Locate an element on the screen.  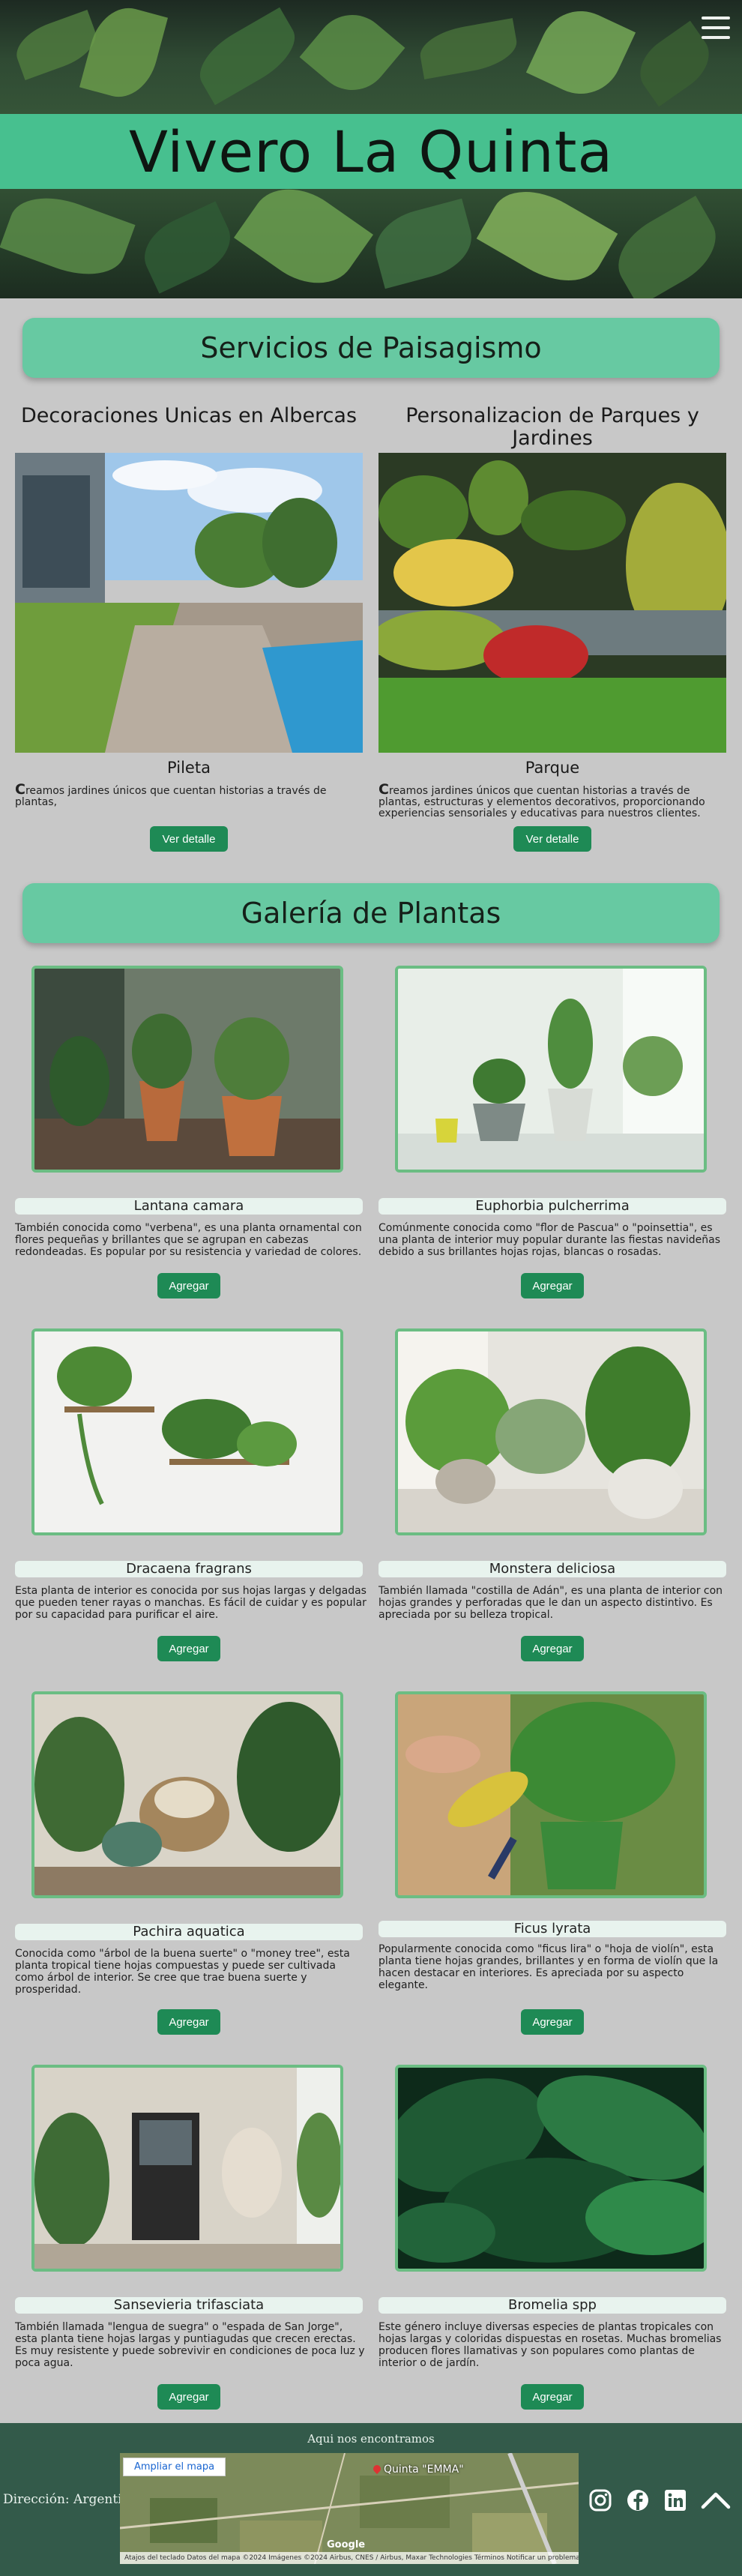
plant-image-euphorbia is located at coordinates (551, 1069).